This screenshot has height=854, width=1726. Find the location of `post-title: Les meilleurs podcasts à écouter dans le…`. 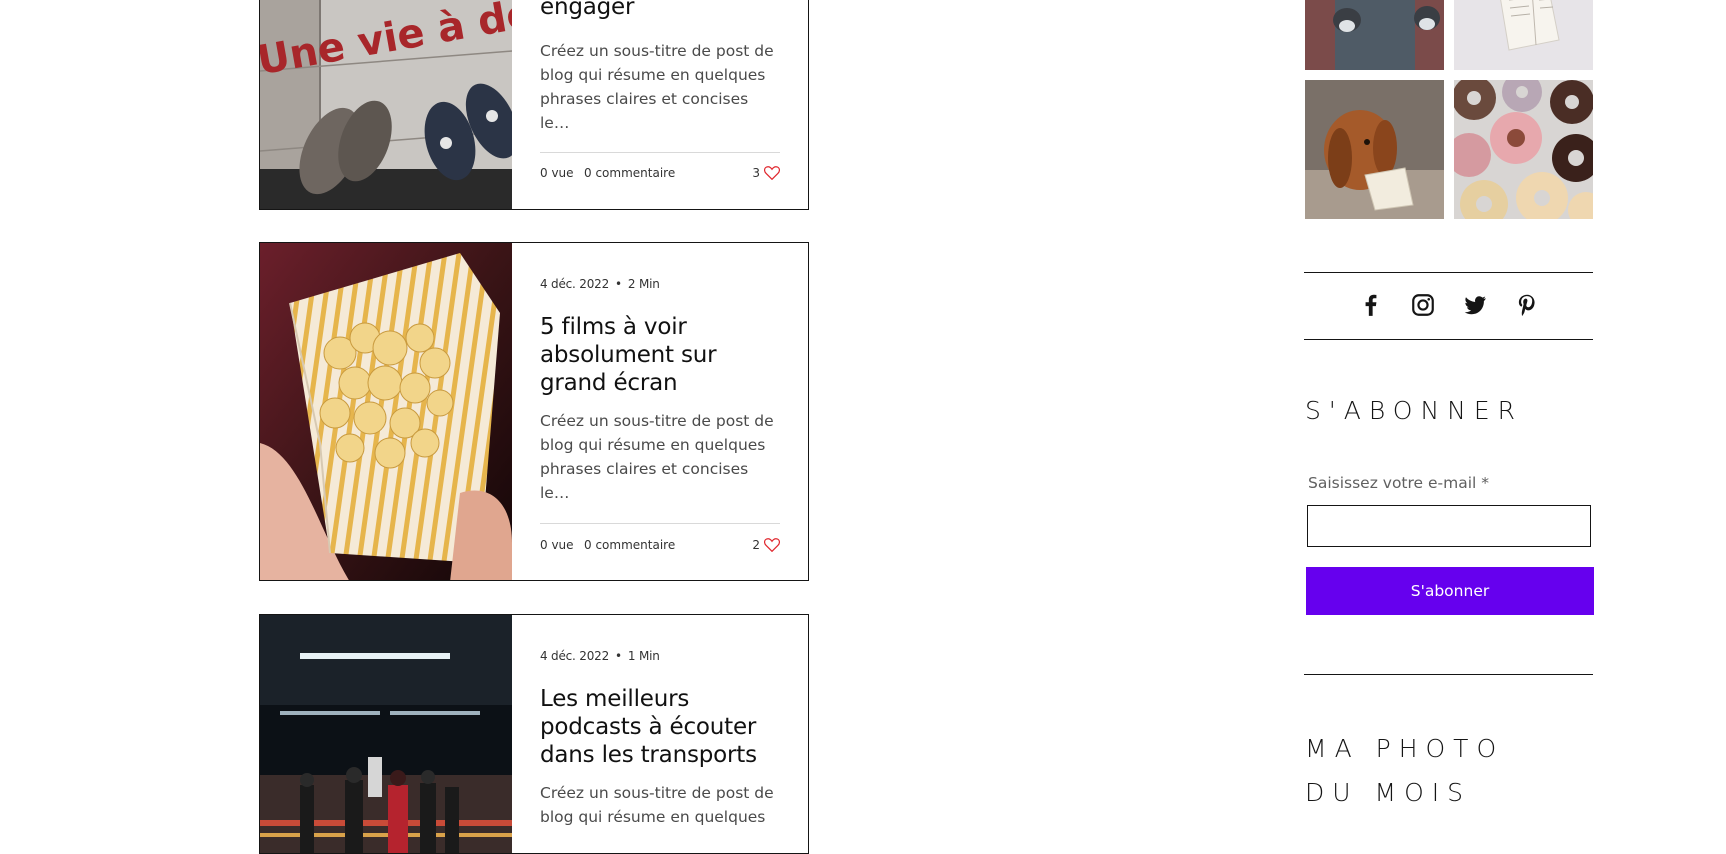

post-title: Les meilleurs podcasts à écouter dans le… is located at coordinates (663, 727).